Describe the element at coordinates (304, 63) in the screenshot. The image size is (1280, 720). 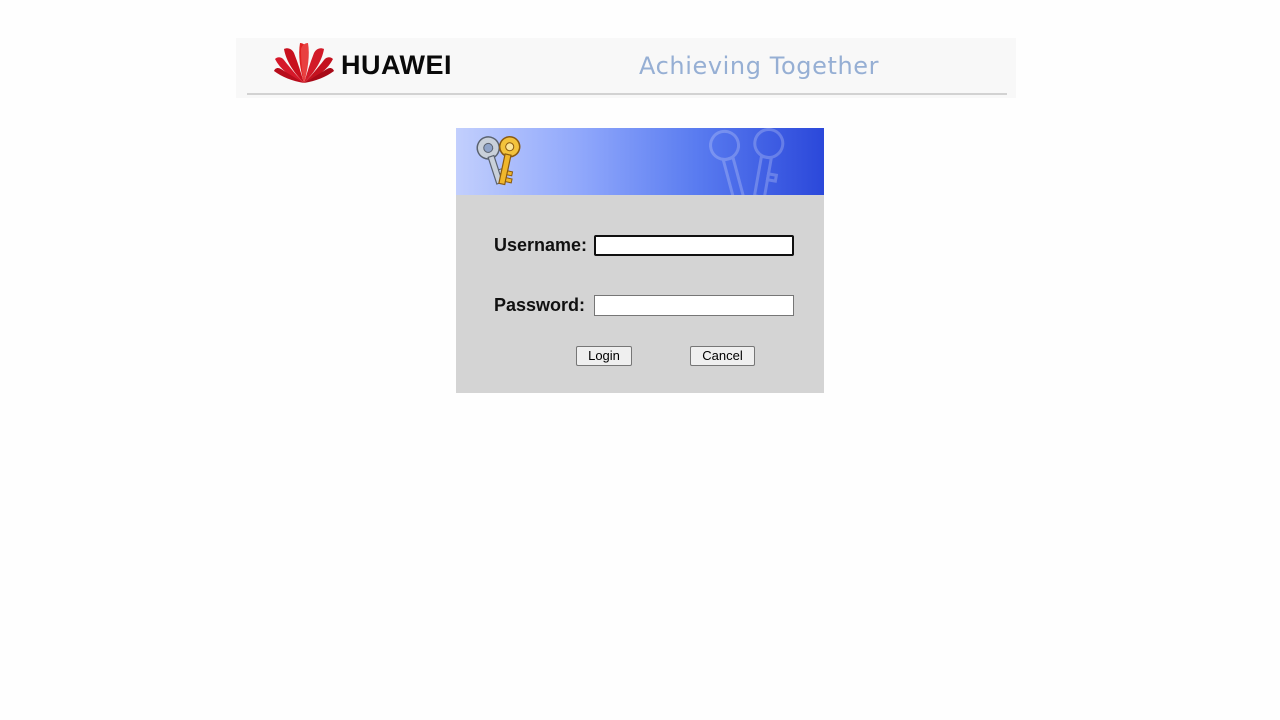
I see `huawei-logo-icon` at that location.